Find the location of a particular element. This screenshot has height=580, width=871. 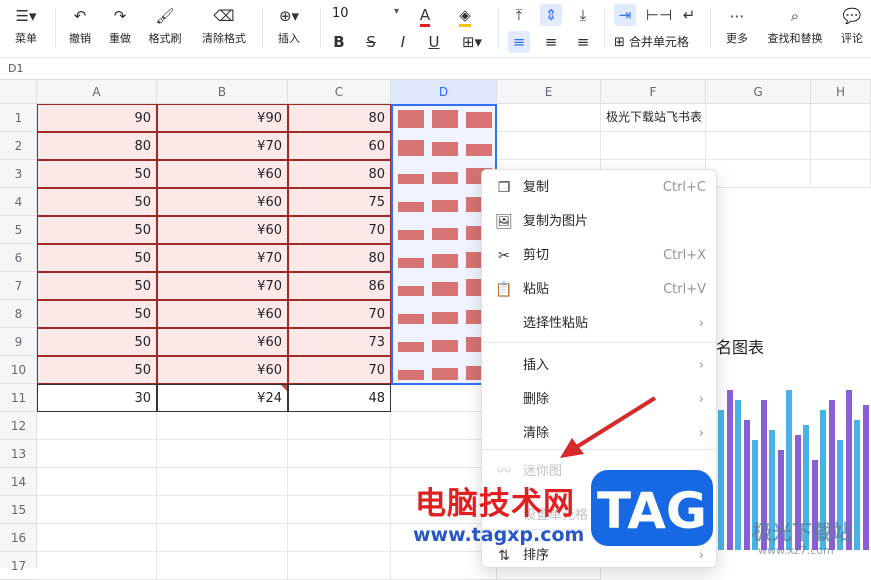

align-top-button: ⤒ is located at coordinates (519, 15).